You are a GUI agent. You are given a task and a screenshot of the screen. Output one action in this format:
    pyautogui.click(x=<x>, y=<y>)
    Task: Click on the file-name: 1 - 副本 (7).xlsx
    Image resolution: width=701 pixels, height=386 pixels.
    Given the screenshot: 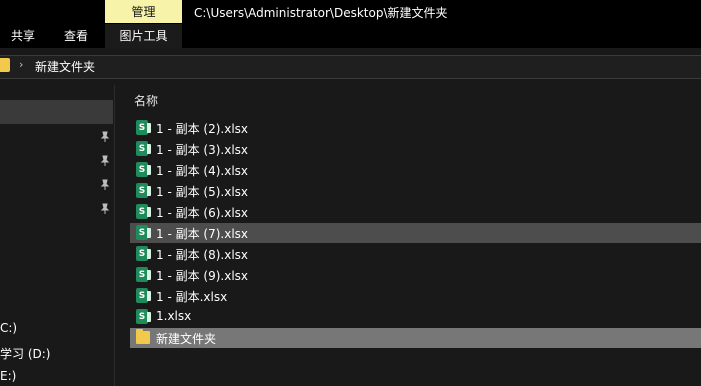 What is the action you would take?
    pyautogui.click(x=202, y=234)
    